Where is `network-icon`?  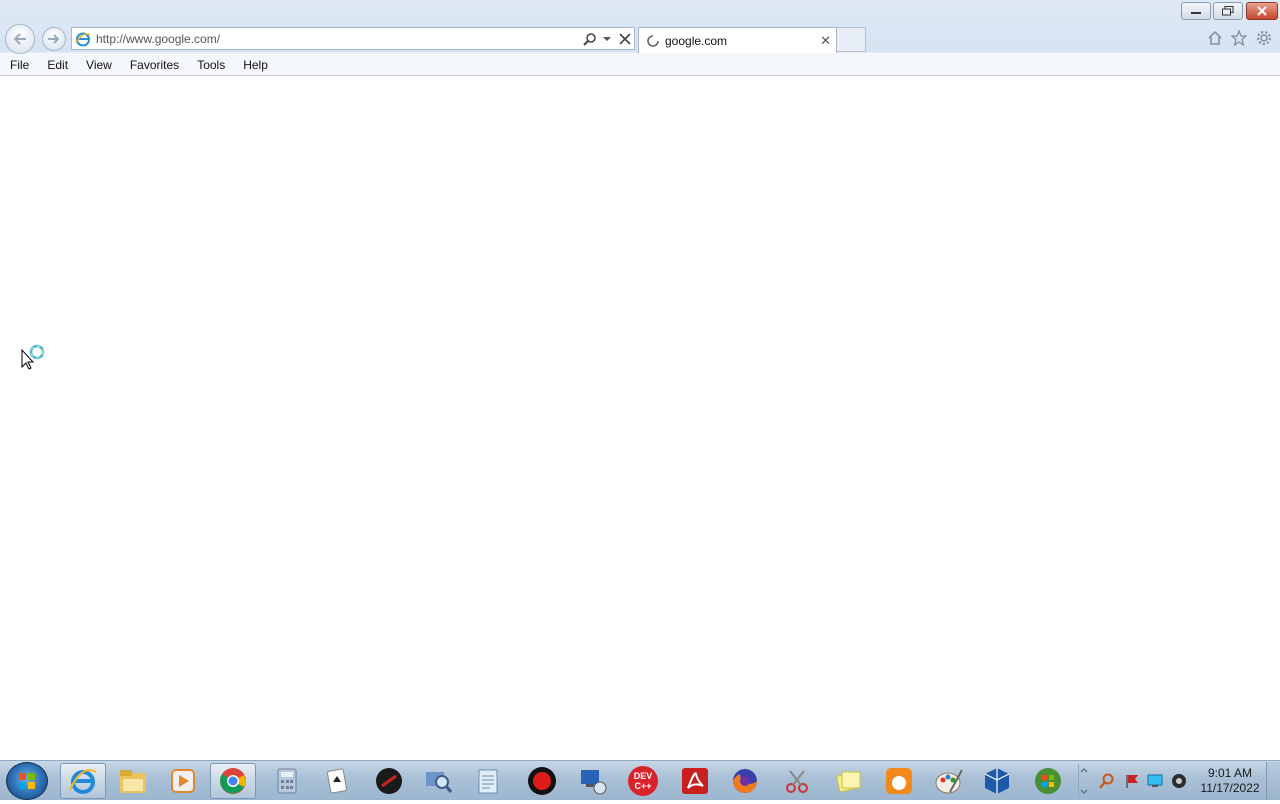 network-icon is located at coordinates (1155, 781).